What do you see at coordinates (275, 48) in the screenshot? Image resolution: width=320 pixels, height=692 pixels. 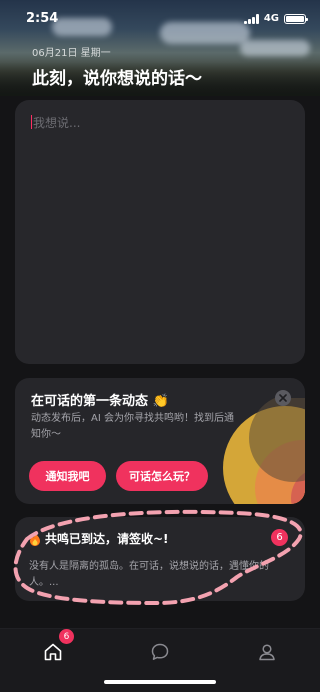 I see `cloud-decoration` at bounding box center [275, 48].